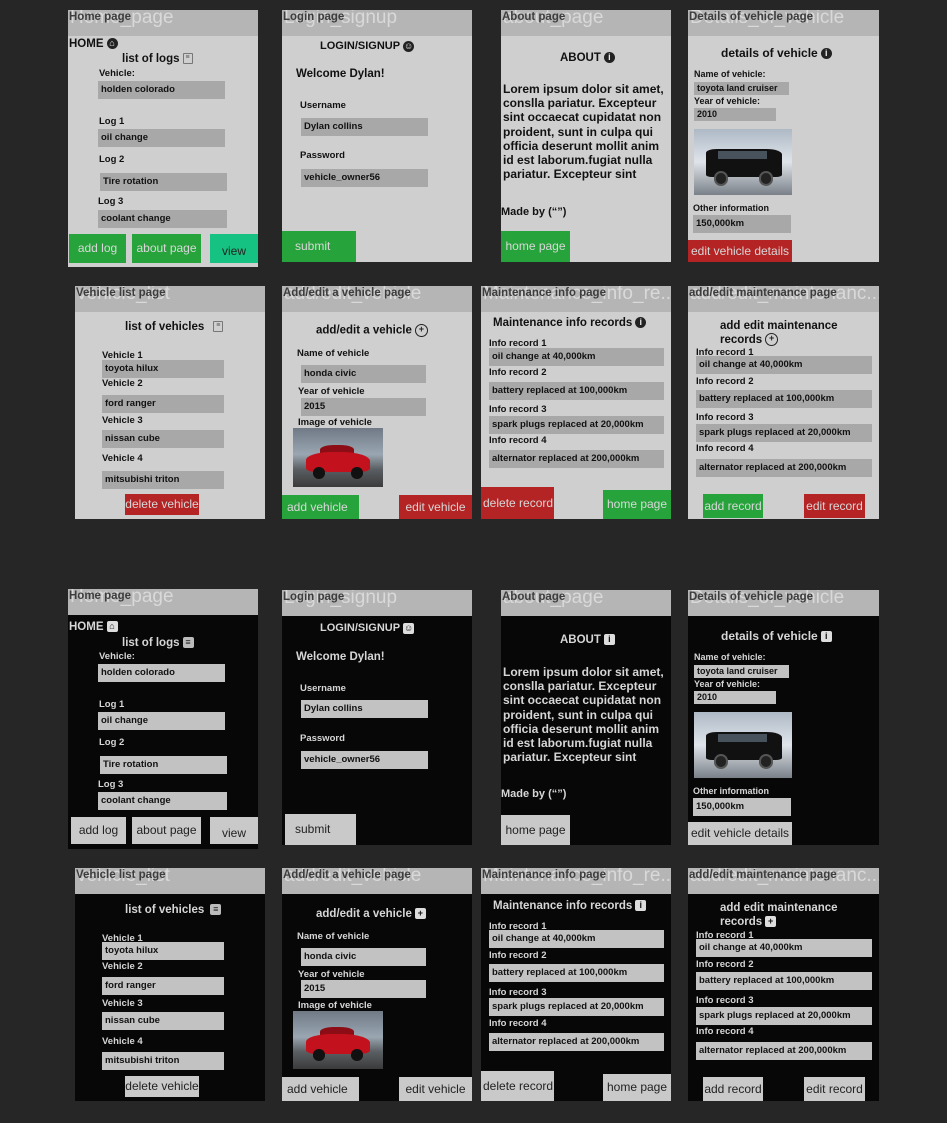 The width and height of the screenshot is (947, 1123). Describe the element at coordinates (776, 636) in the screenshot. I see `details-heading: details of vehicle i` at that location.